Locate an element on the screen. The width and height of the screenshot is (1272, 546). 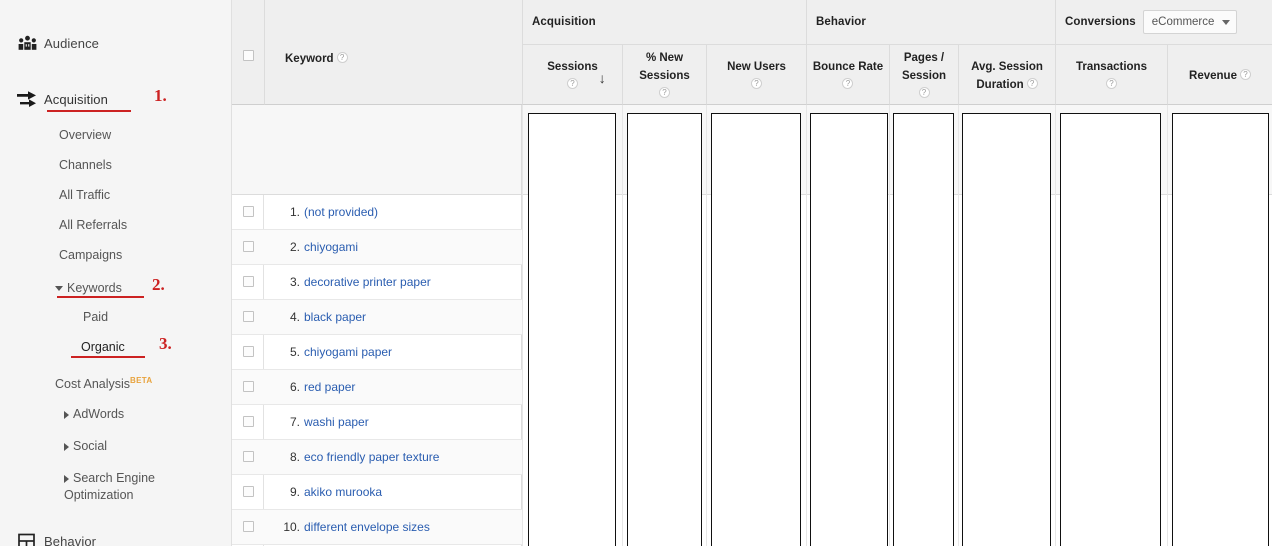
sidebar-item-label: Organic is located at coordinates (103, 347).